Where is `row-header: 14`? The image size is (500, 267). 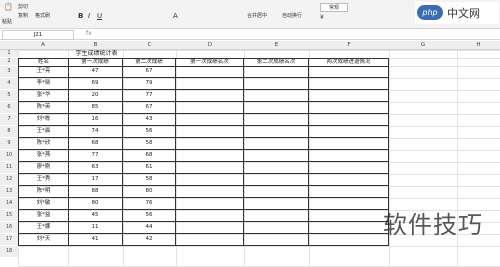 row-header: 14 is located at coordinates (9, 203).